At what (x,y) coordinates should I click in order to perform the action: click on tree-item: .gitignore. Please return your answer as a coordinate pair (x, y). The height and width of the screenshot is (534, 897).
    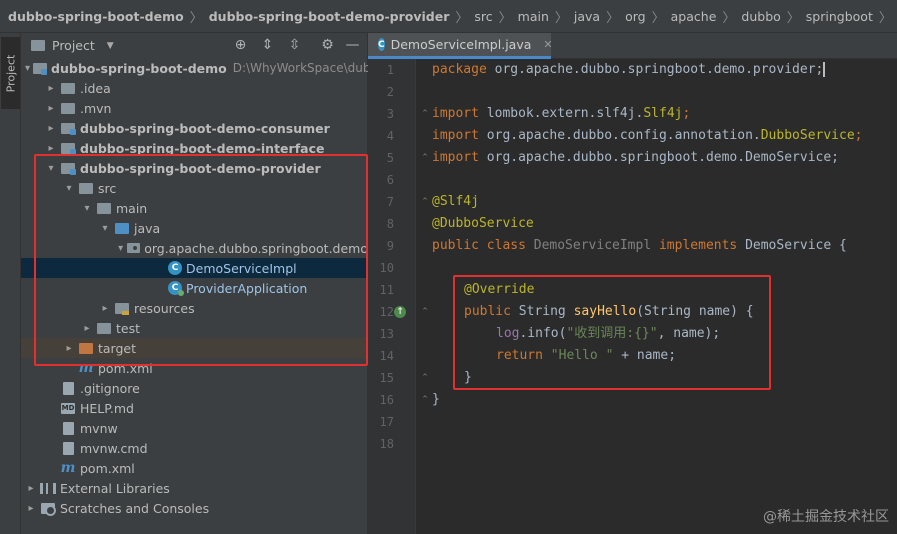
    Looking at the image, I should click on (194, 388).